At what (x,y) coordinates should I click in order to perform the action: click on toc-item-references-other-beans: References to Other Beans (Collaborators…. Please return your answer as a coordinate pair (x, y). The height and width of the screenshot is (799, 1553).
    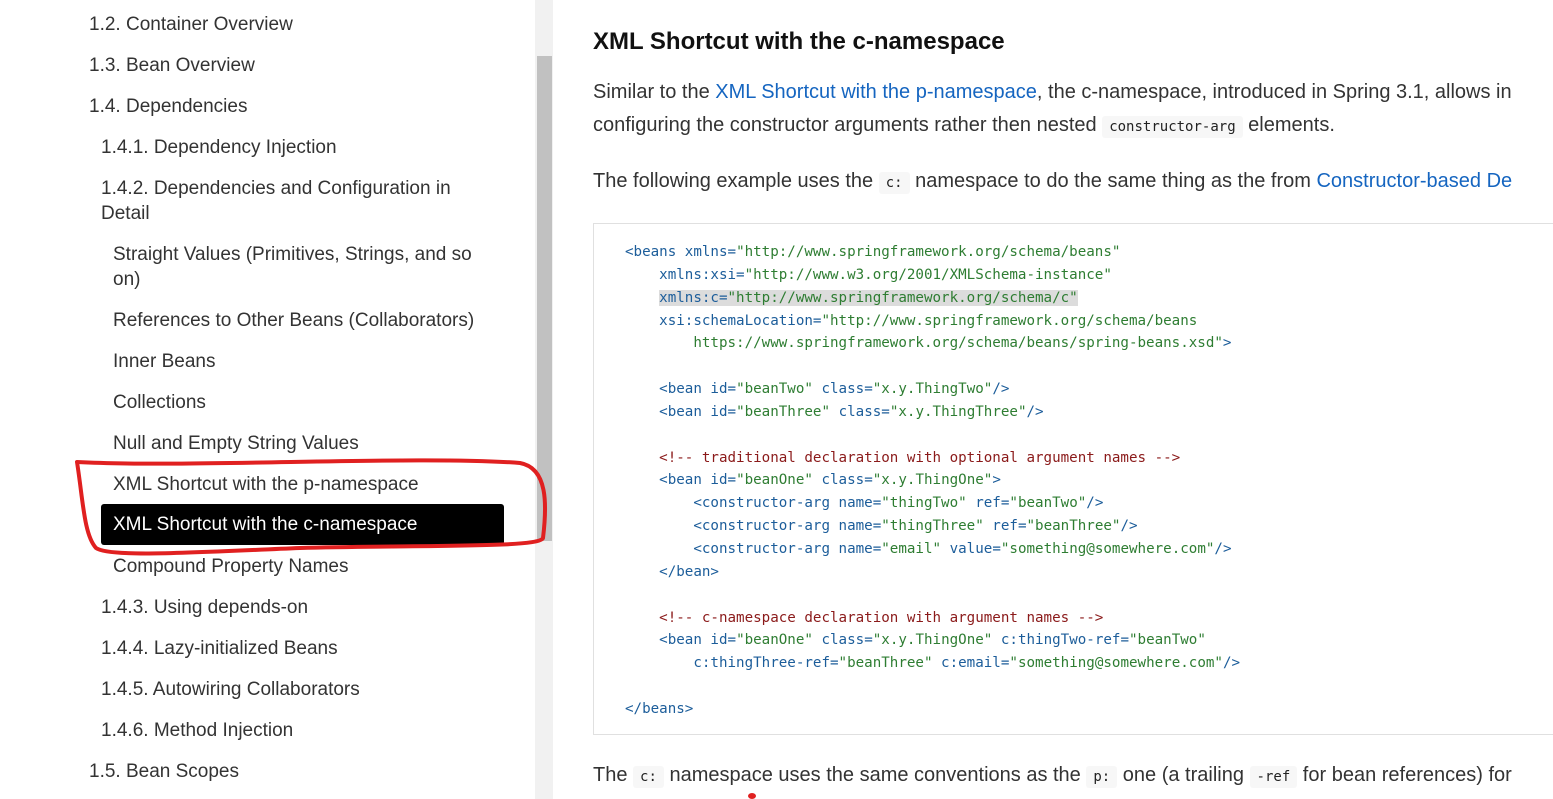
    Looking at the image, I should click on (293, 320).